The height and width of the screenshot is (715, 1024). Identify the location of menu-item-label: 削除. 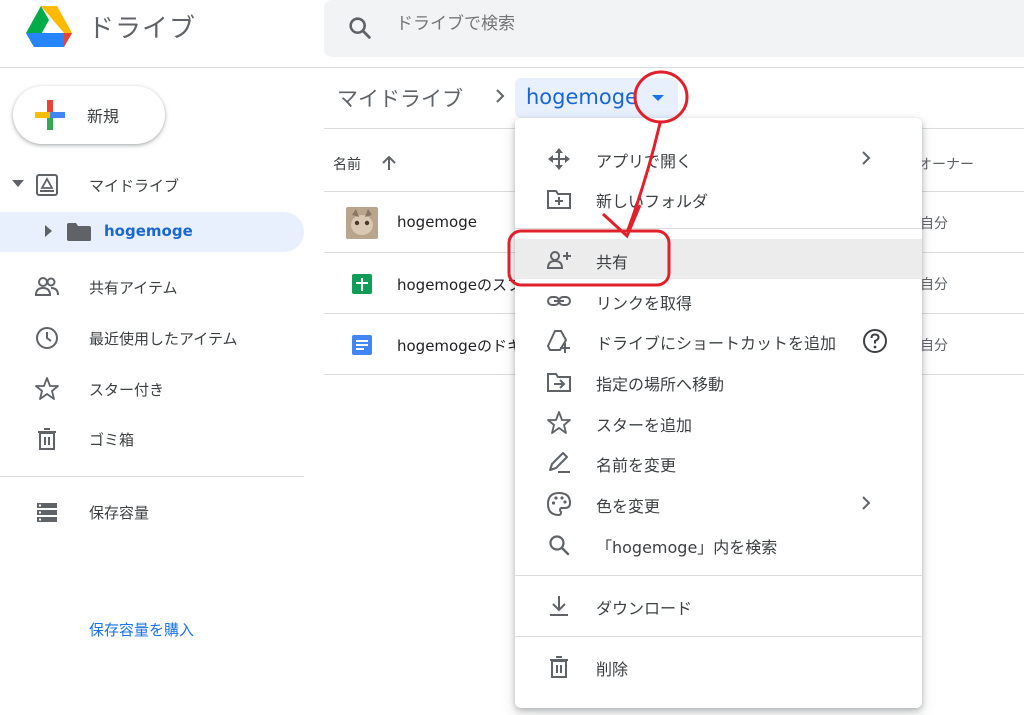
(612, 669).